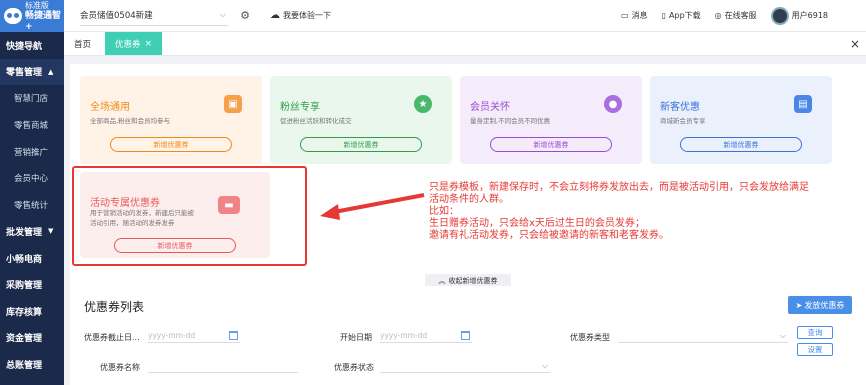  I want to click on tab-bar: 首页 优惠券 × ×, so click(465, 44).